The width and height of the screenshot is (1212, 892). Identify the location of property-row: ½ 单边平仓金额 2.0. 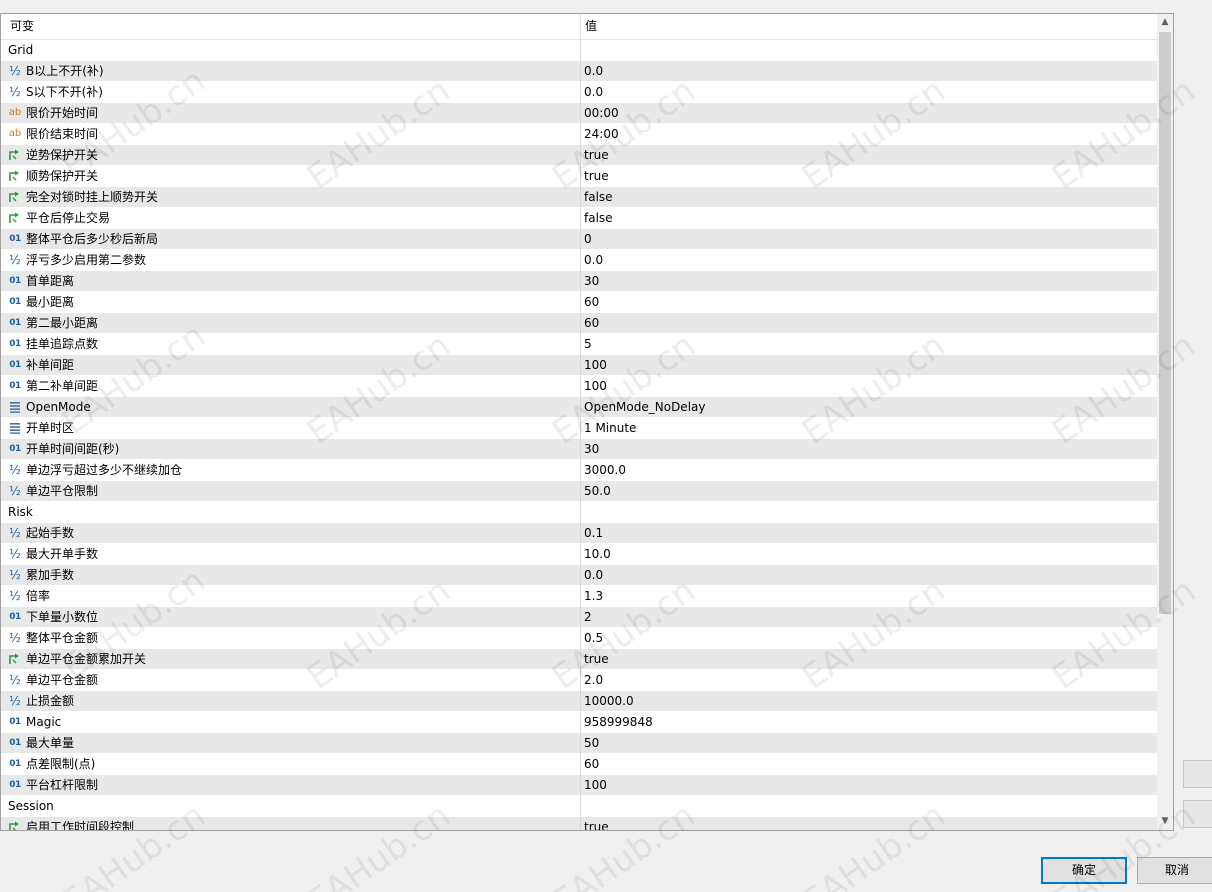
(579, 680).